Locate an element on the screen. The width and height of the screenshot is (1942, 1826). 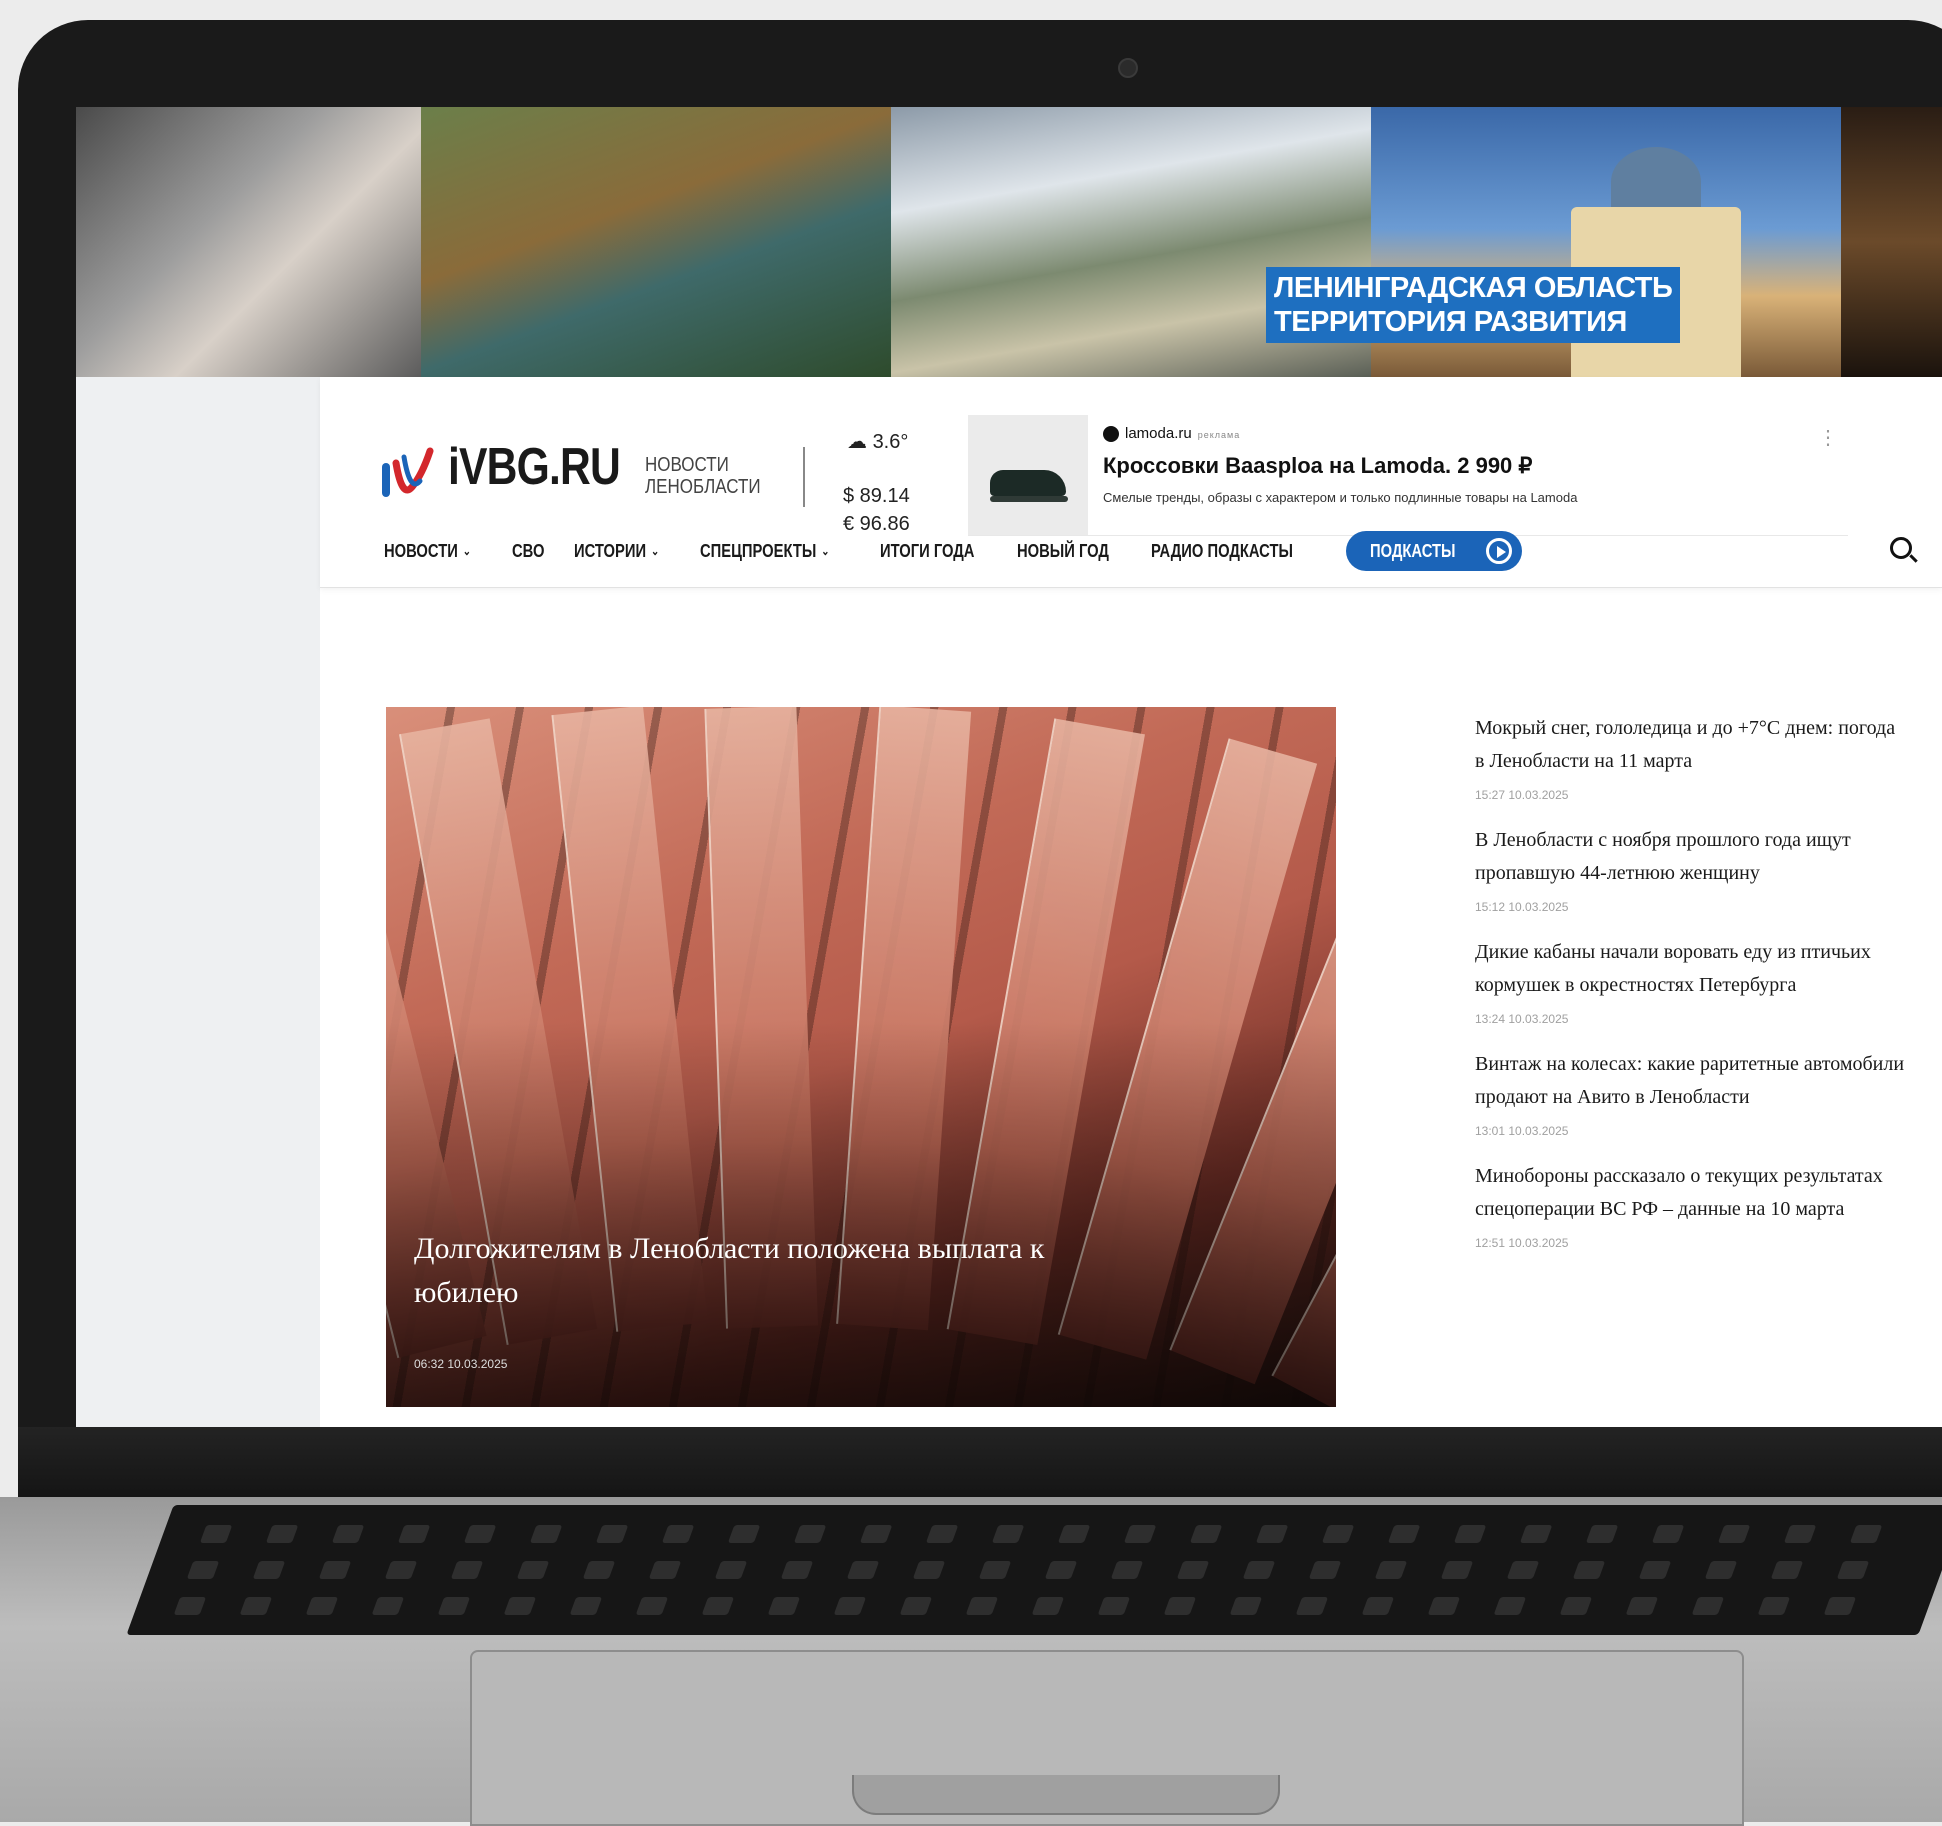
nav-item: СПЕЦПРОЕКТЫ ⌄ is located at coordinates (764, 551).